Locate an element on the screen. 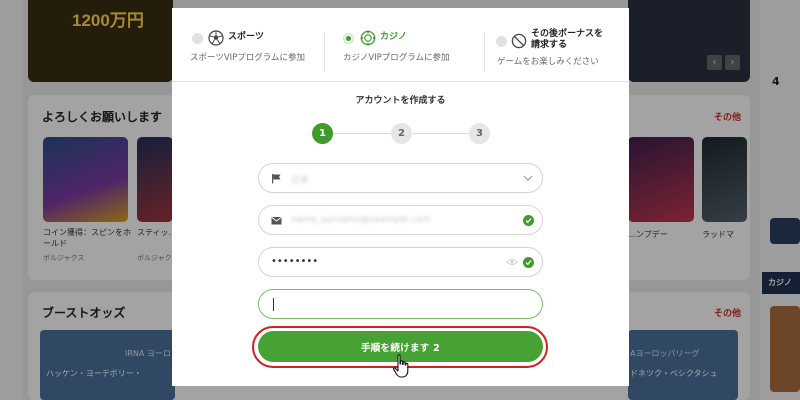 The height and width of the screenshot is (400, 800). hand-cursor-icon is located at coordinates (400, 366).